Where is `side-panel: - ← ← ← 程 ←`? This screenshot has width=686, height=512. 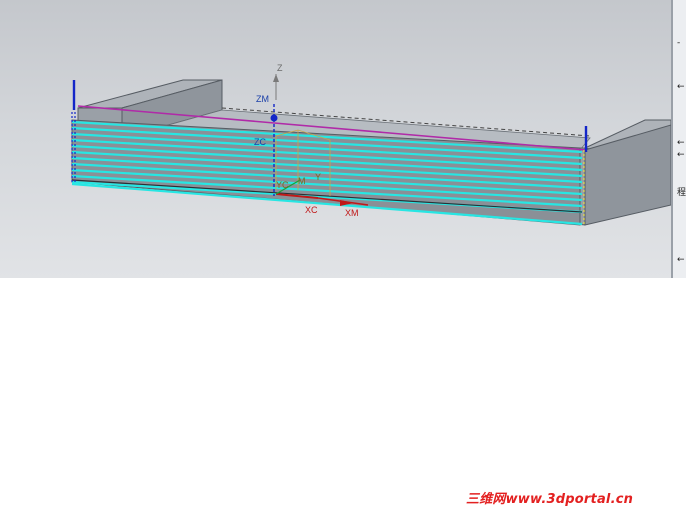 side-panel: - ← ← ← 程 ← is located at coordinates (678, 139).